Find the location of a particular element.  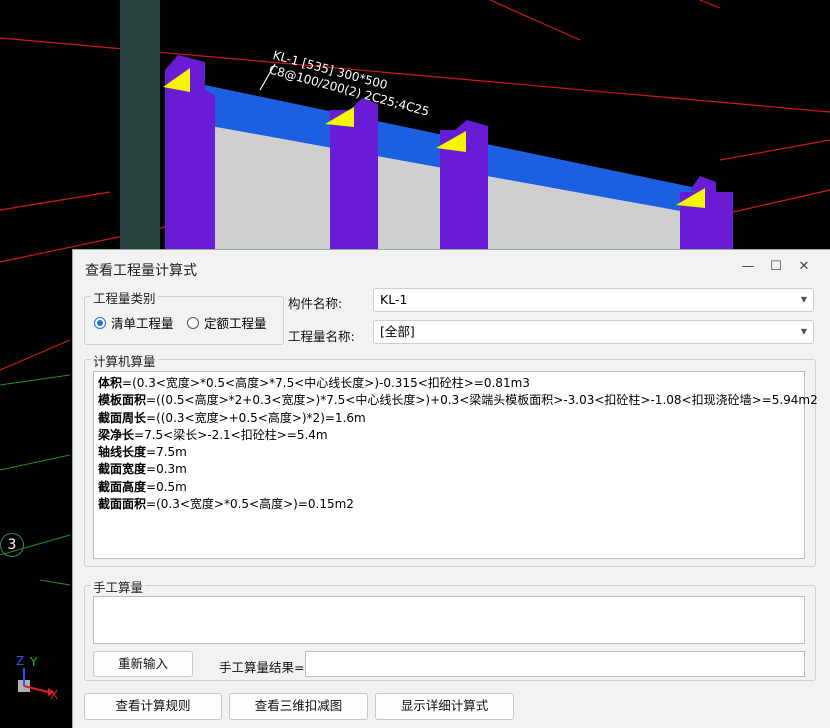

formula-key: 轴线长度 is located at coordinates (122, 452).